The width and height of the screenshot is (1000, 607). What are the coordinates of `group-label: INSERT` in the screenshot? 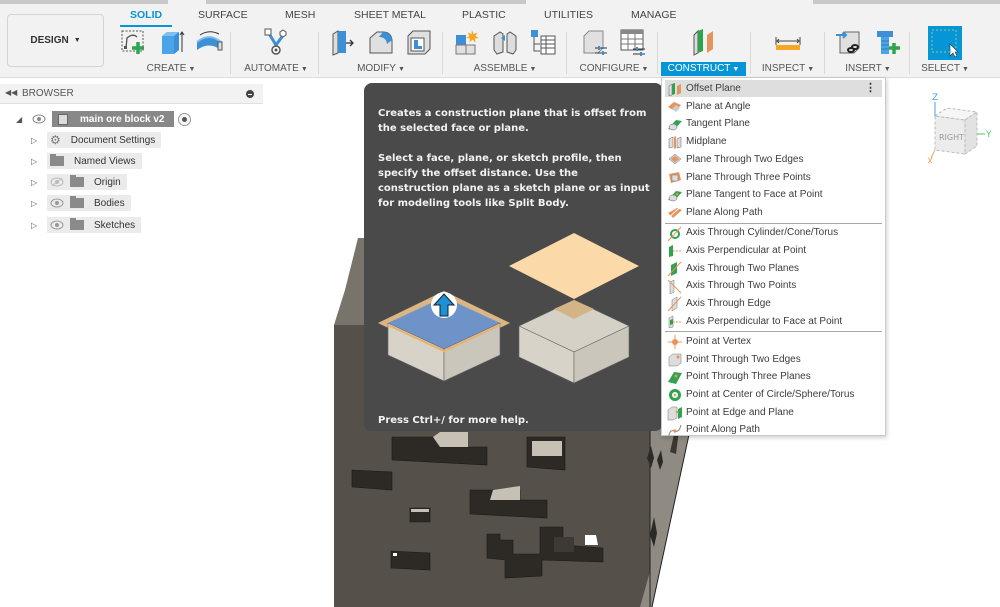 It's located at (863, 68).